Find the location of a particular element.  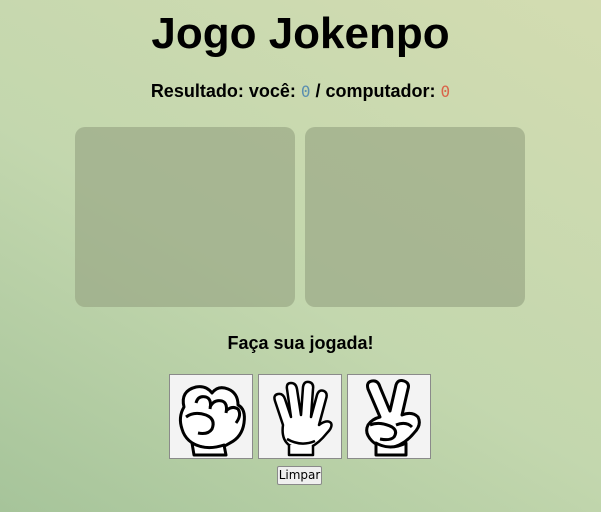

scissors-button is located at coordinates (389, 416).